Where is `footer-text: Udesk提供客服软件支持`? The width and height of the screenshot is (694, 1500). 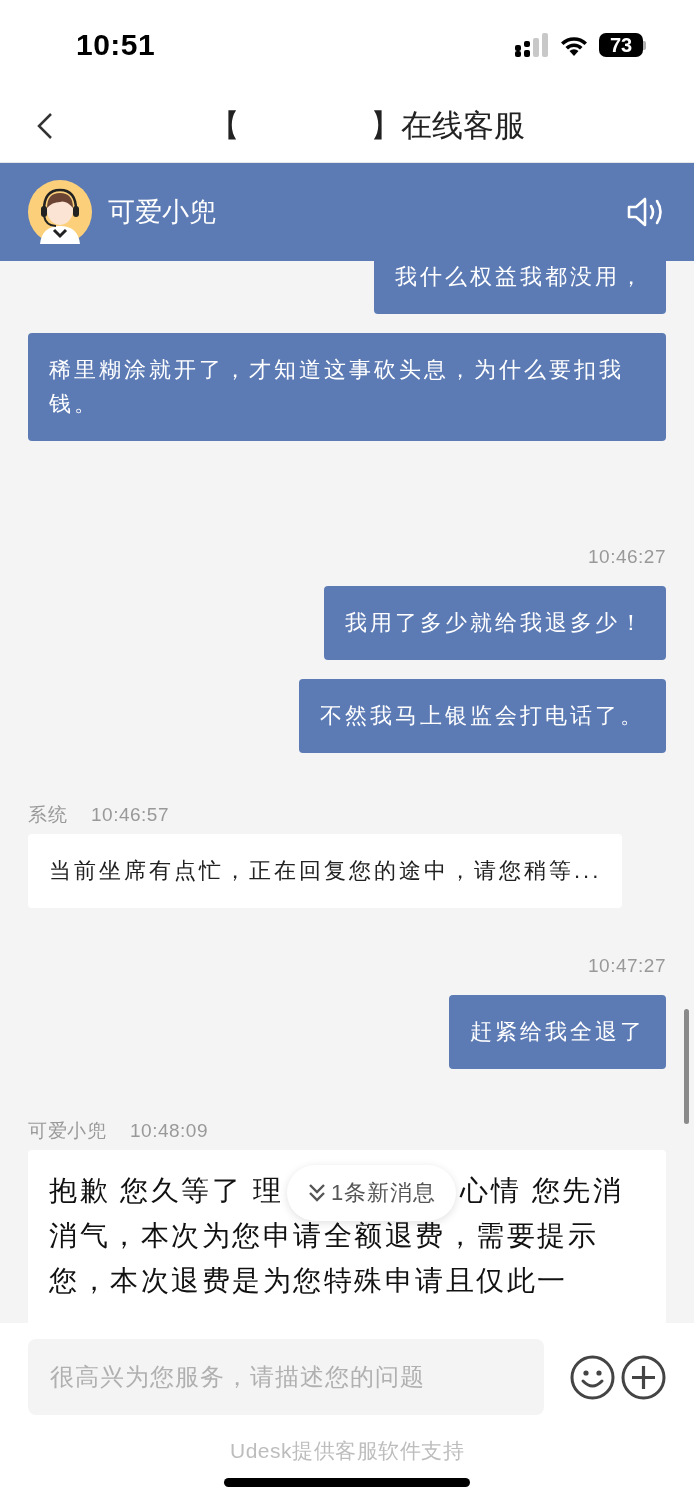 footer-text: Udesk提供客服软件支持 is located at coordinates (347, 1450).